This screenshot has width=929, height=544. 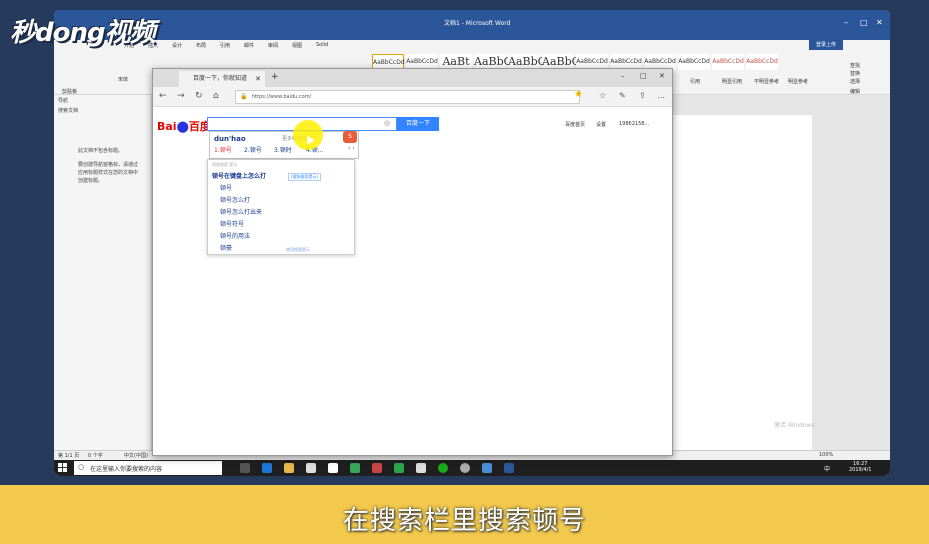 What do you see at coordinates (827, 468) in the screenshot?
I see `ime-lang-indicator: 中` at bounding box center [827, 468].